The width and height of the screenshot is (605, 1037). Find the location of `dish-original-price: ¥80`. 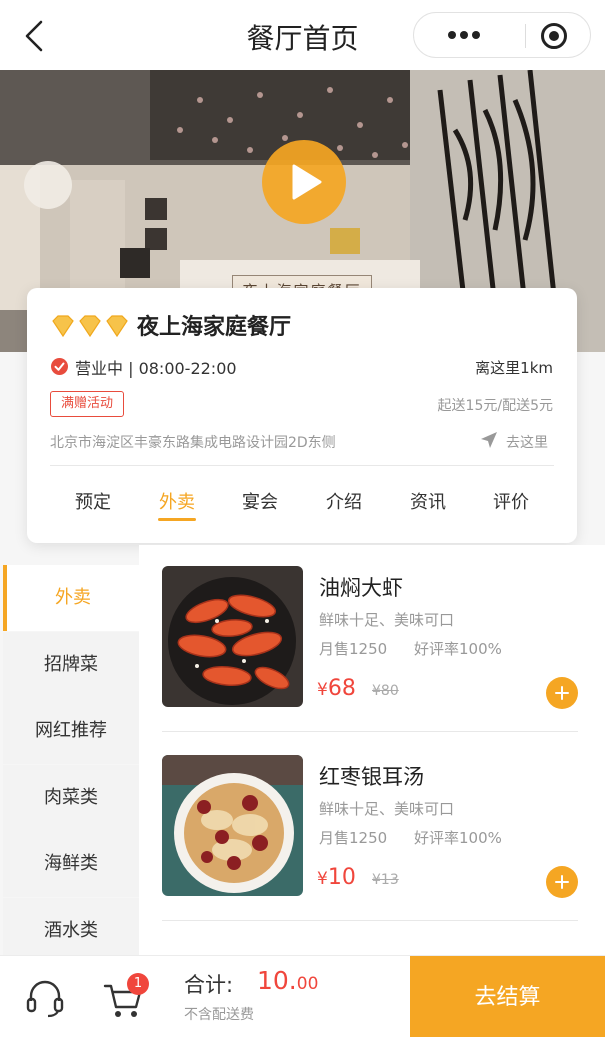

dish-original-price: ¥80 is located at coordinates (385, 691).